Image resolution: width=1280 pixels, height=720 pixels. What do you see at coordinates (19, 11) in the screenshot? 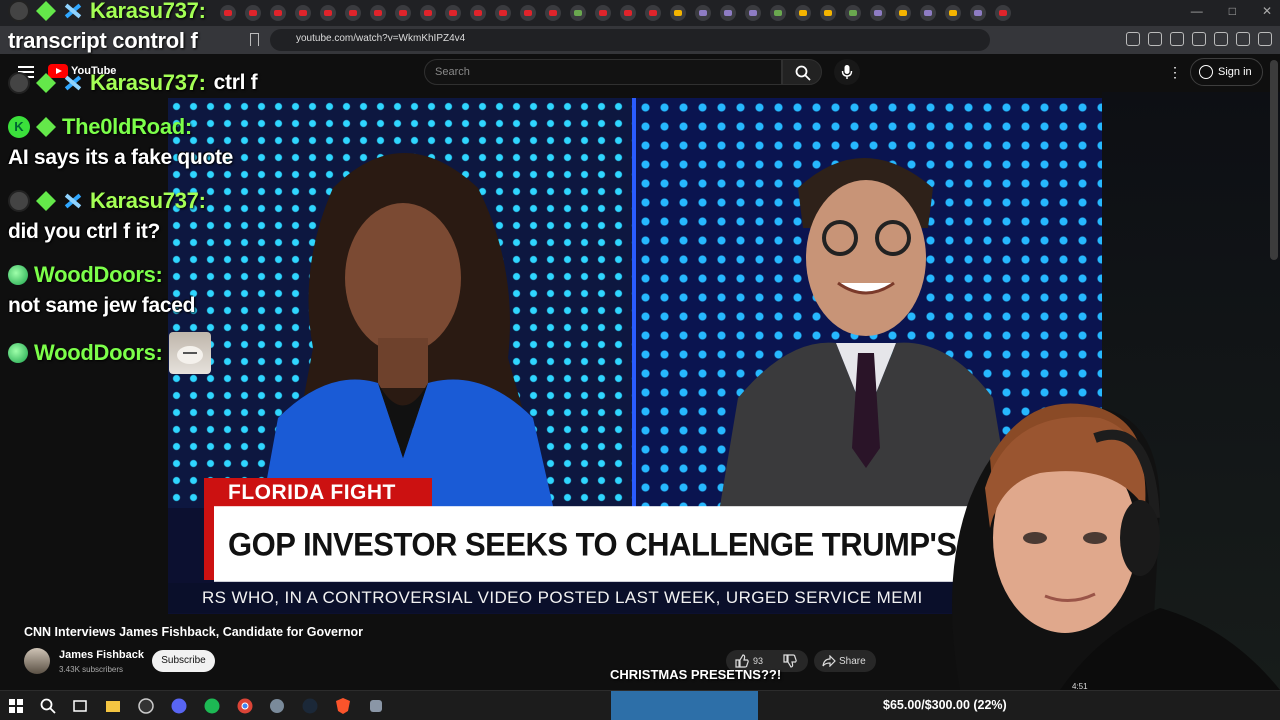
I see `user-avatar-icon` at bounding box center [19, 11].